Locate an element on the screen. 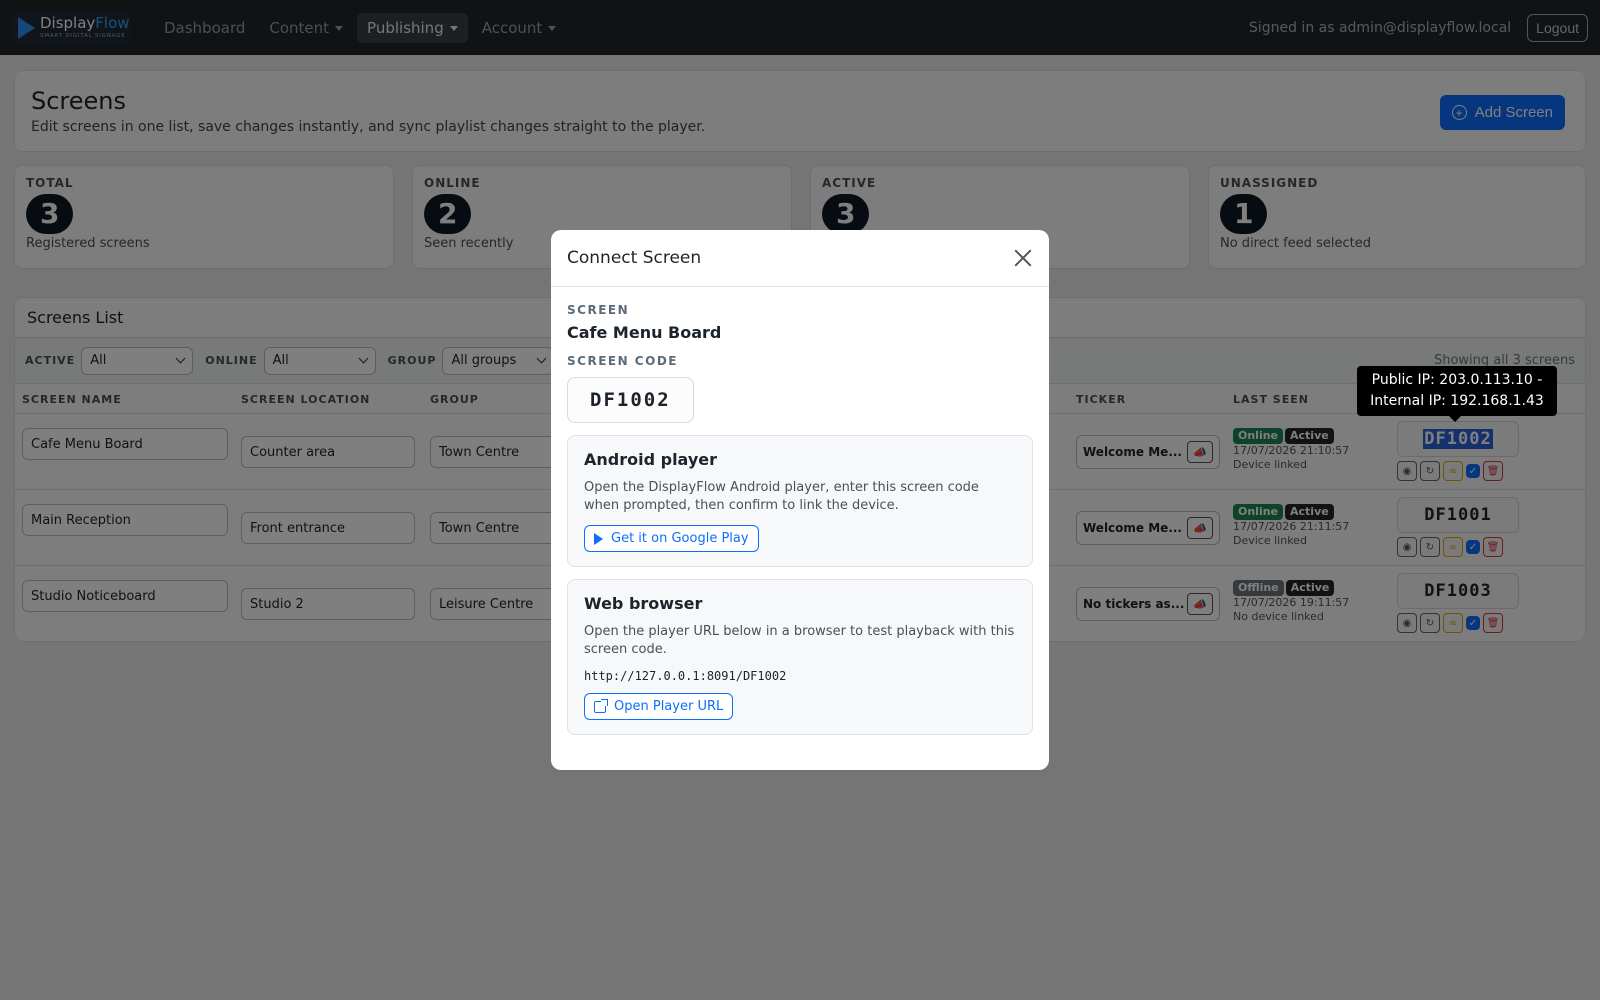 The image size is (1600, 1000). screen-code-label: SCREEN CODE is located at coordinates (622, 361).